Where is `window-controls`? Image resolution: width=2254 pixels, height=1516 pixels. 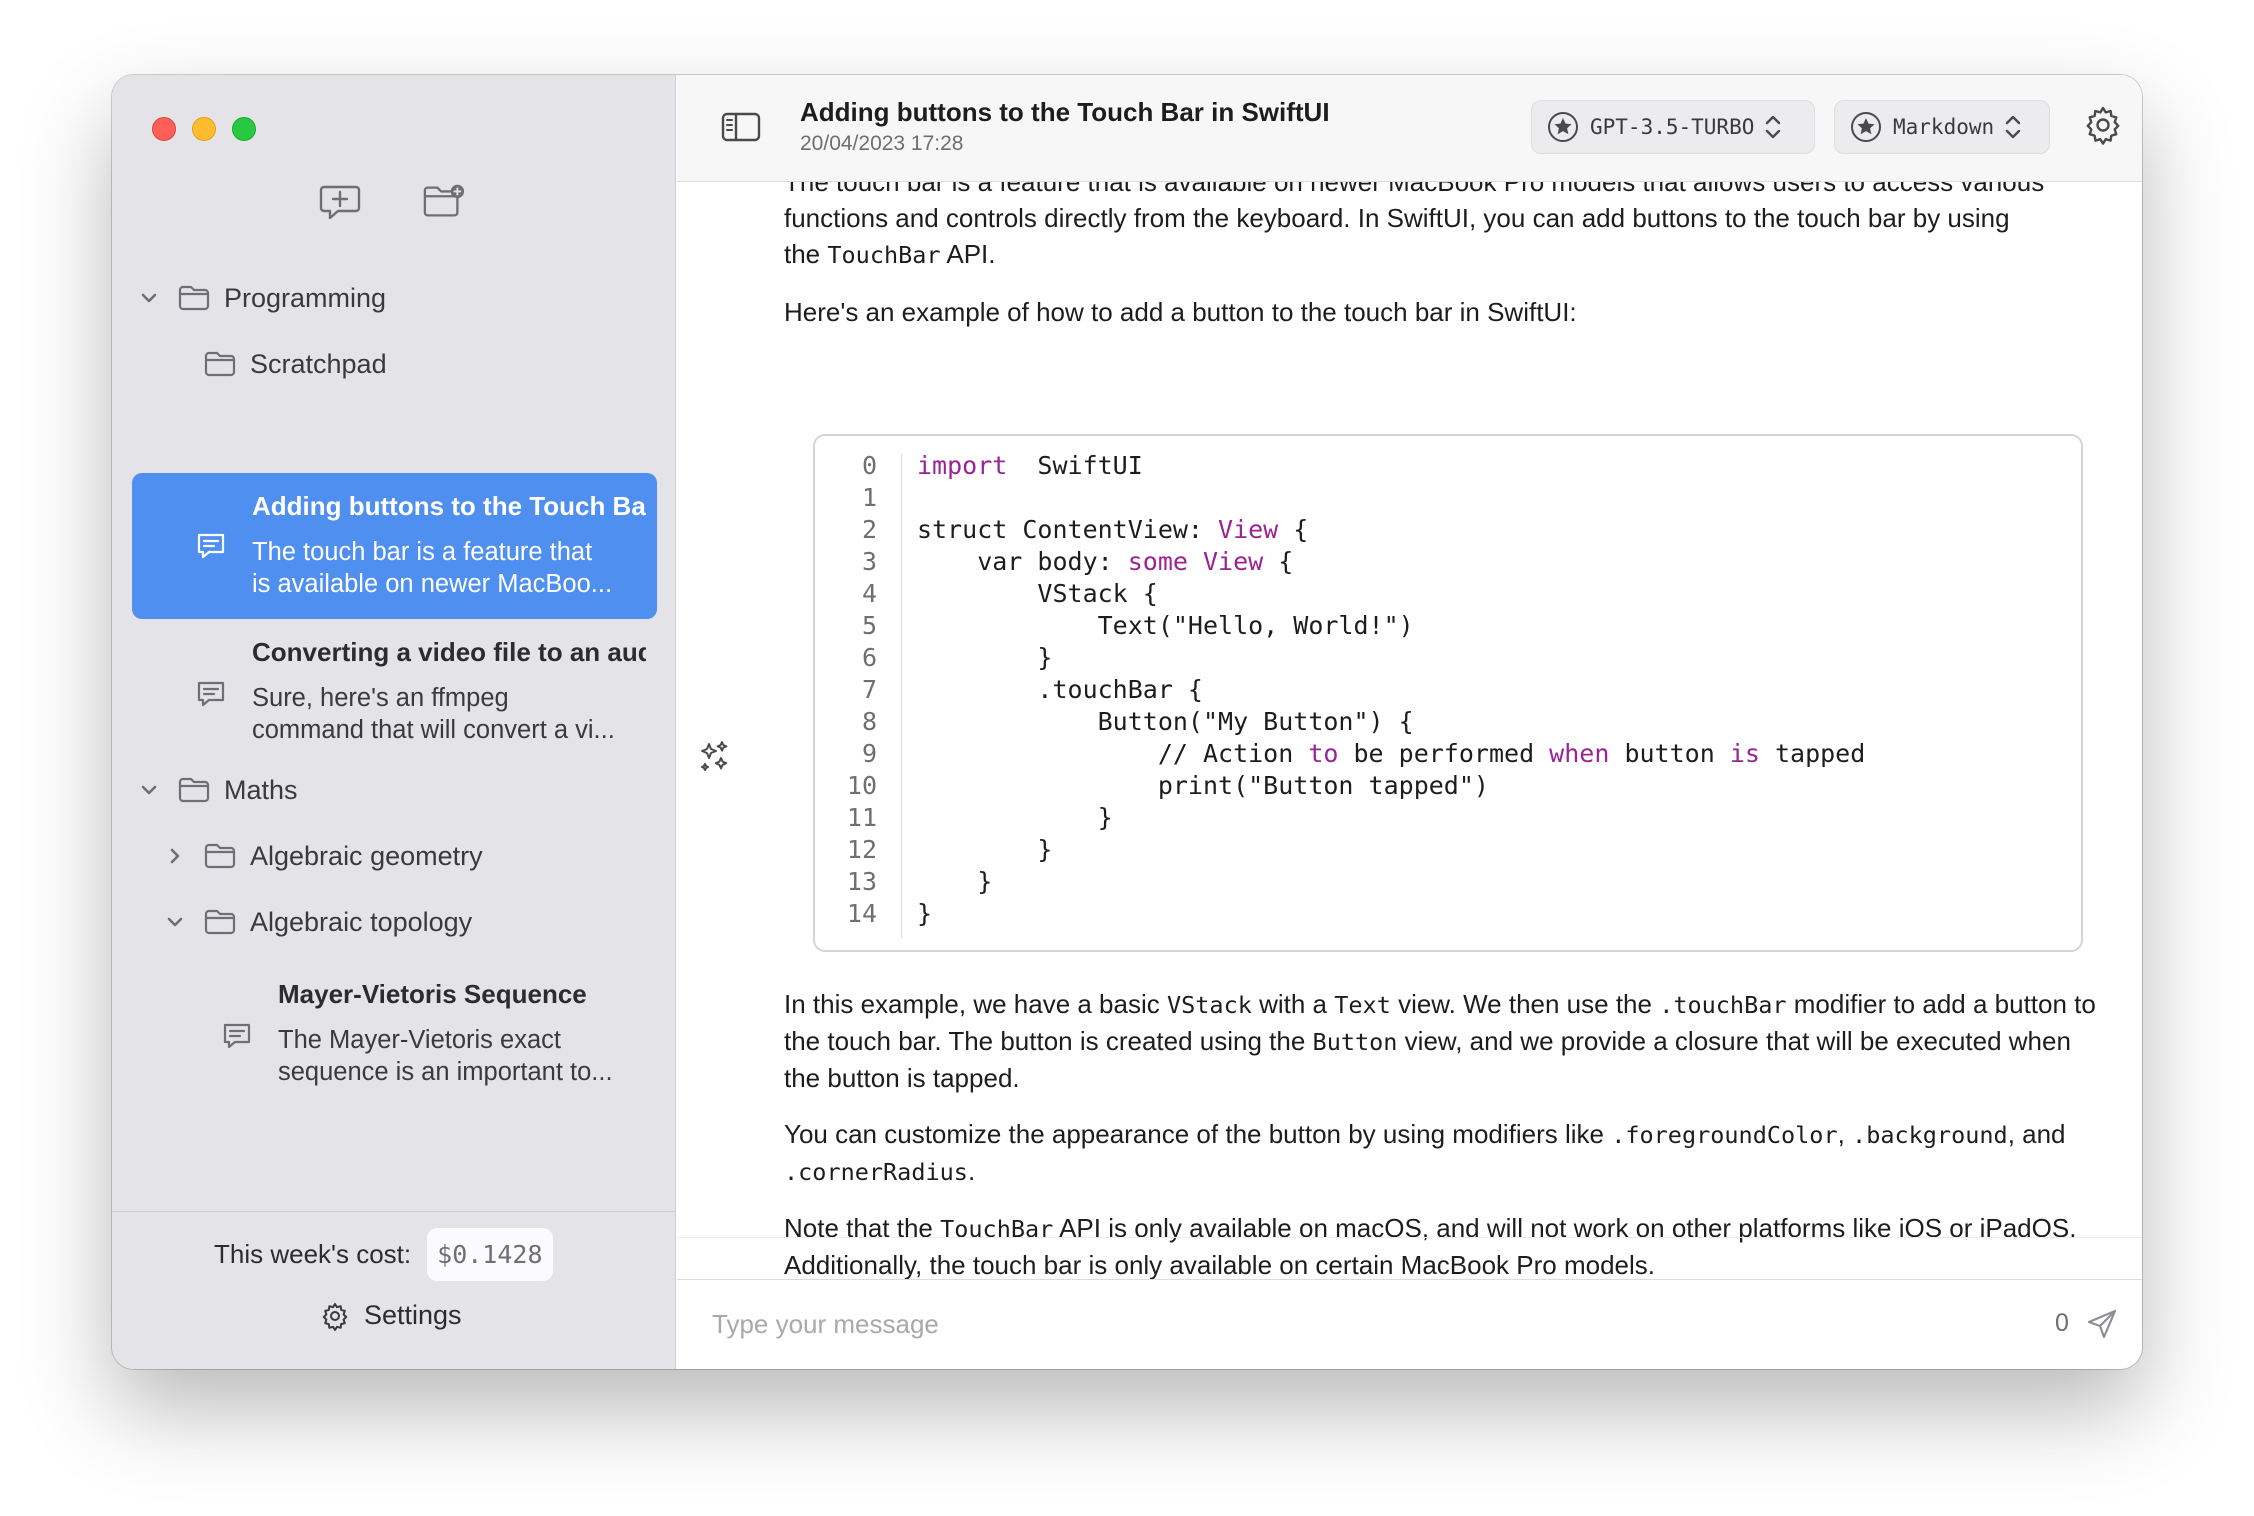 window-controls is located at coordinates (204, 129).